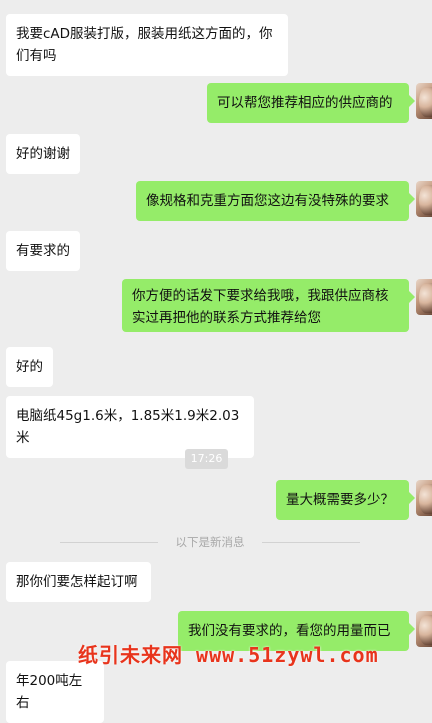  I want to click on message-outgoing: 量大概需要多少？, so click(345, 500).